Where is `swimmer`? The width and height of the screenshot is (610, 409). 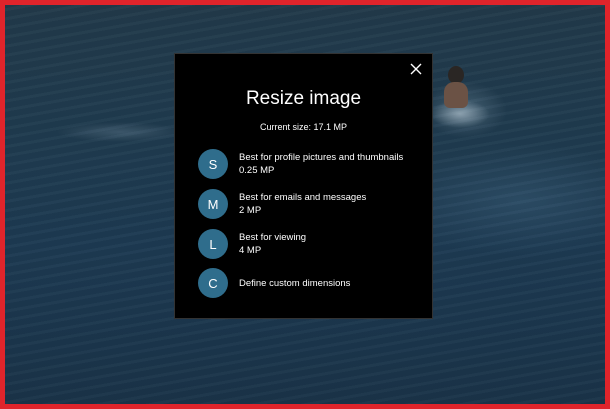
swimmer is located at coordinates (457, 91).